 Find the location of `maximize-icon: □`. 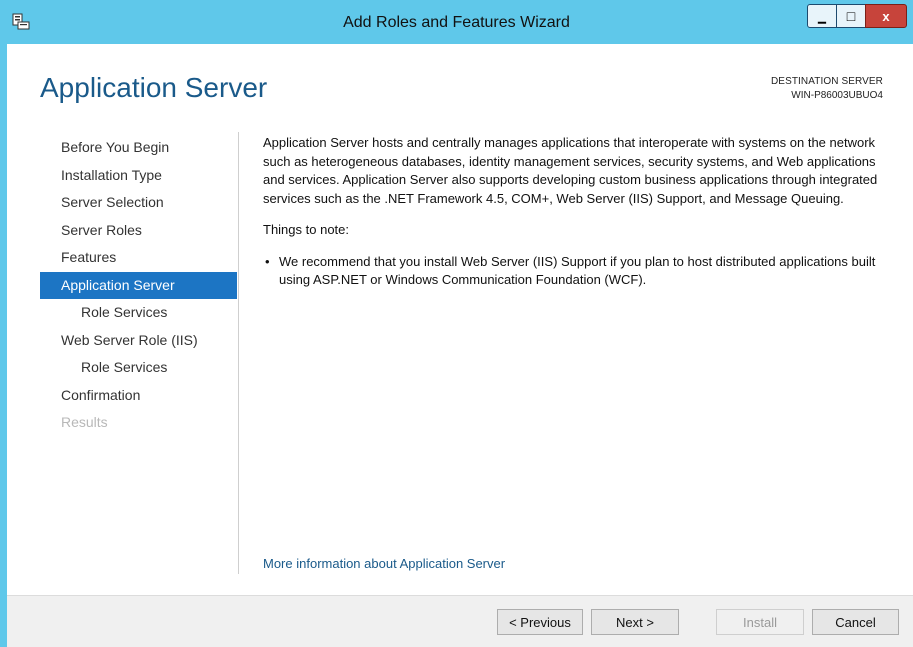

maximize-icon: □ is located at coordinates (851, 16).